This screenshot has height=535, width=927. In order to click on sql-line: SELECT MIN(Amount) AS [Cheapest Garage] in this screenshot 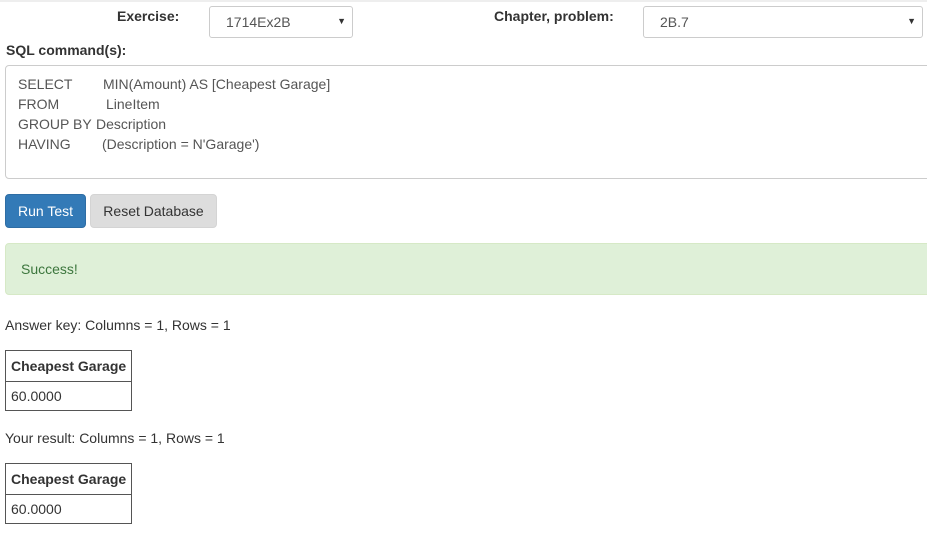, I will do `click(470, 84)`.